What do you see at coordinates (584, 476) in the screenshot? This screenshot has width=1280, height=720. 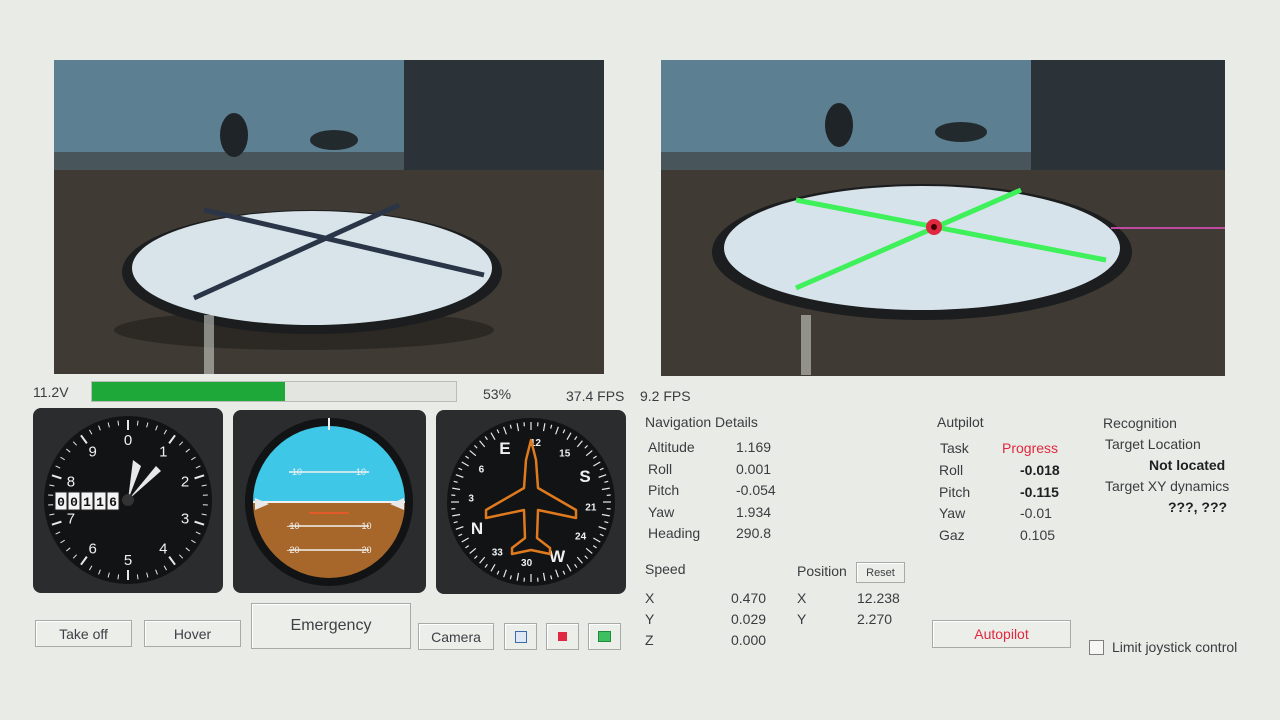 I see `heading-label: S` at bounding box center [584, 476].